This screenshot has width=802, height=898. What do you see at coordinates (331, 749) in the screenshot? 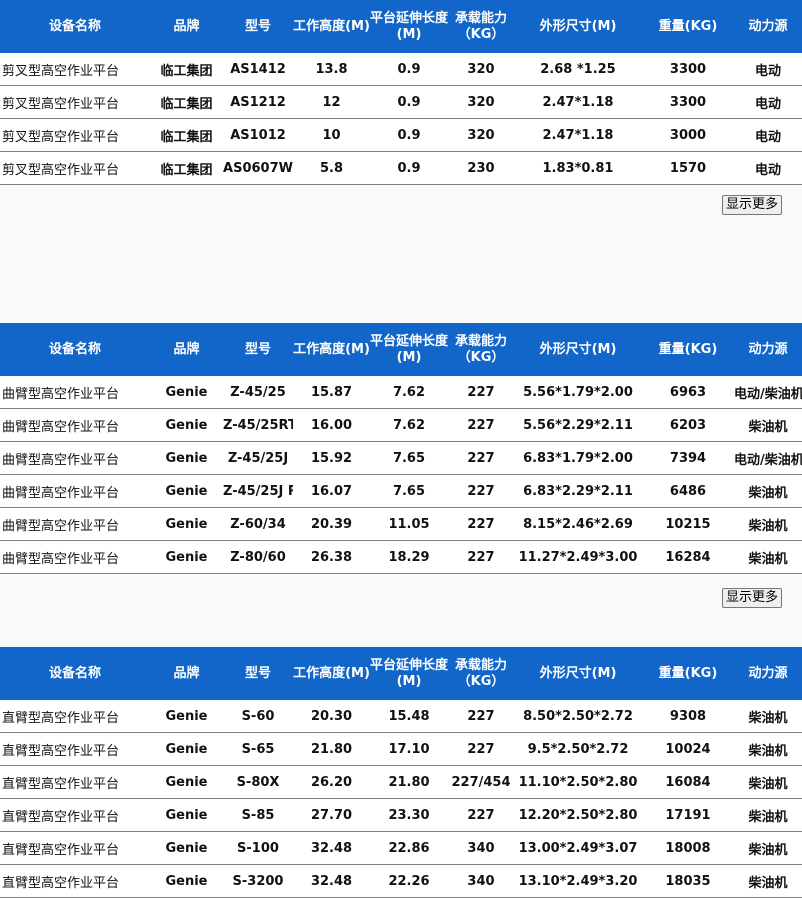
I see `table-cell: 21.80` at bounding box center [331, 749].